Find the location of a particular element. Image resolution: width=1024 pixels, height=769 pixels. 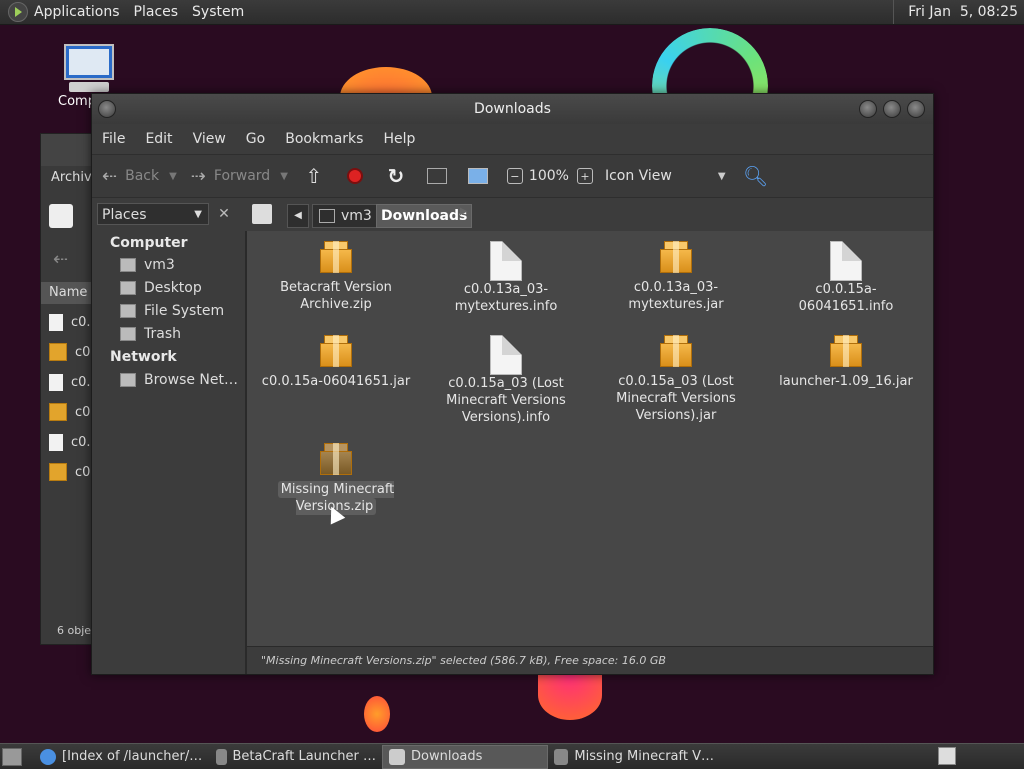

search-icon: 🔍︎ is located at coordinates (755, 176).